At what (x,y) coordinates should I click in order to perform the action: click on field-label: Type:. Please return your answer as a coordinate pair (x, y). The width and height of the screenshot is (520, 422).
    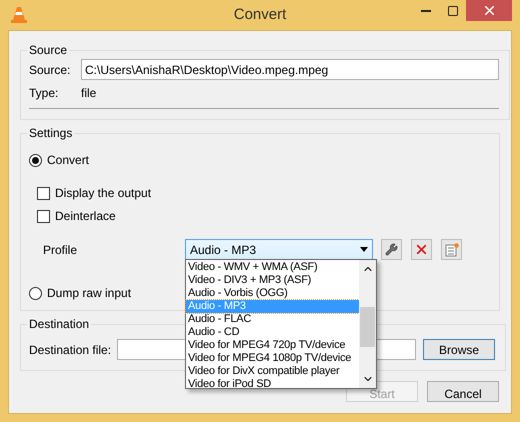
    Looking at the image, I should click on (44, 93).